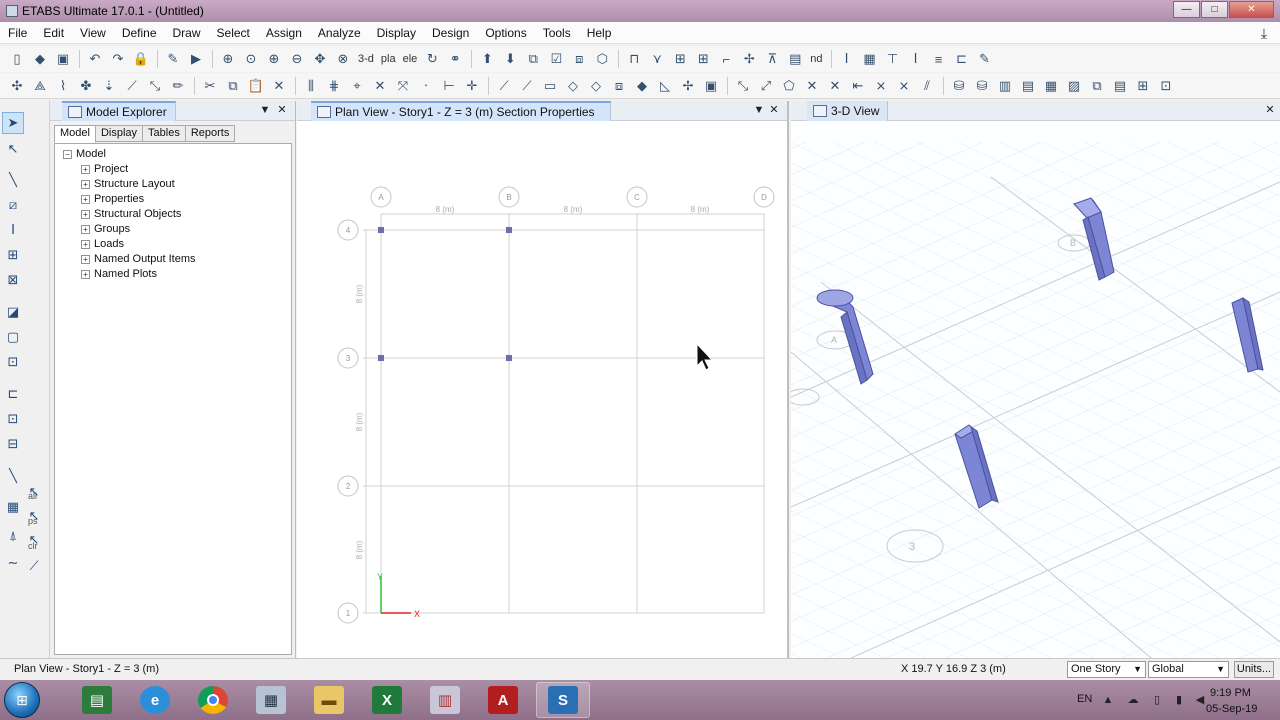 The width and height of the screenshot is (1280, 720). What do you see at coordinates (63, 86) in the screenshot?
I see `assign-spring-icon: ⌇` at bounding box center [63, 86].